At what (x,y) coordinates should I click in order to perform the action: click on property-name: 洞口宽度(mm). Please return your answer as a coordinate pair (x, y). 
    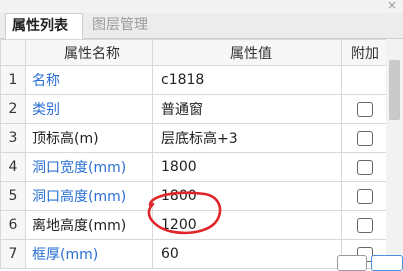
    Looking at the image, I should click on (89, 167).